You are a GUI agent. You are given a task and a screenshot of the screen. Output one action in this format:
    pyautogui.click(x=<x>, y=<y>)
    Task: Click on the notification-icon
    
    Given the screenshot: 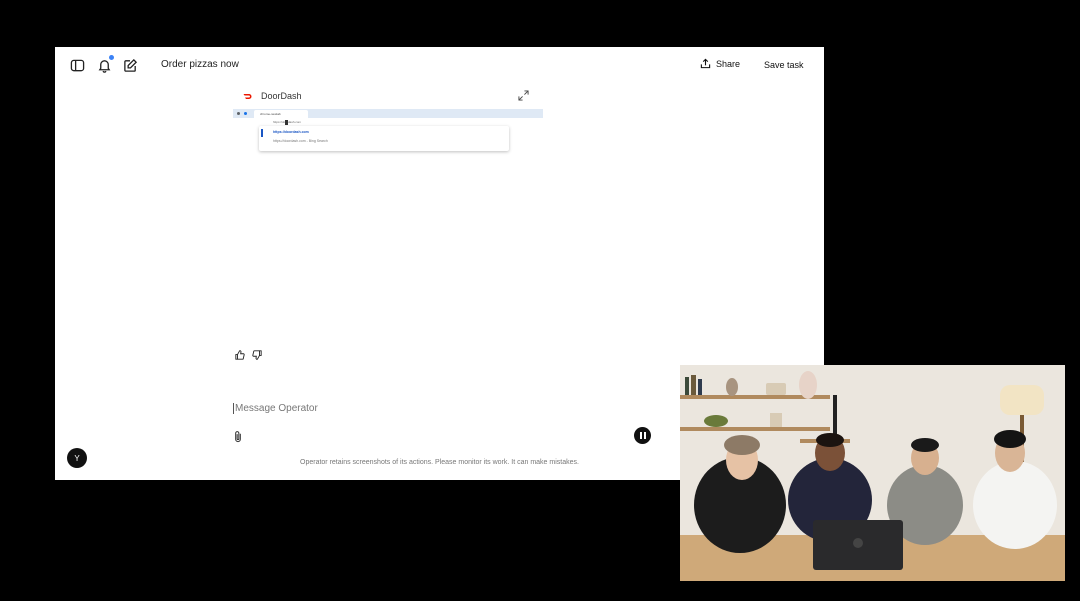 What is the action you would take?
    pyautogui.click(x=105, y=64)
    